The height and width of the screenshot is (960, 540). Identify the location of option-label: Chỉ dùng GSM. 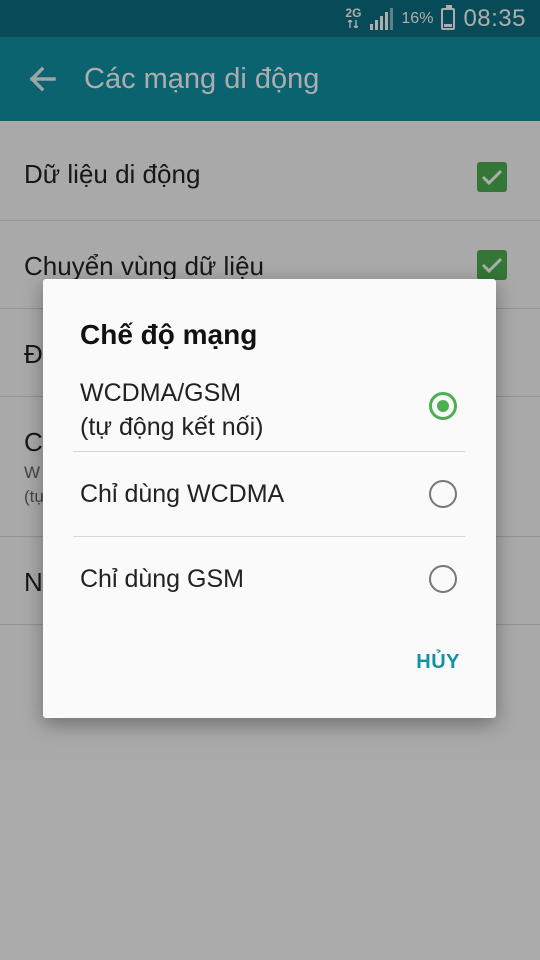
(162, 579).